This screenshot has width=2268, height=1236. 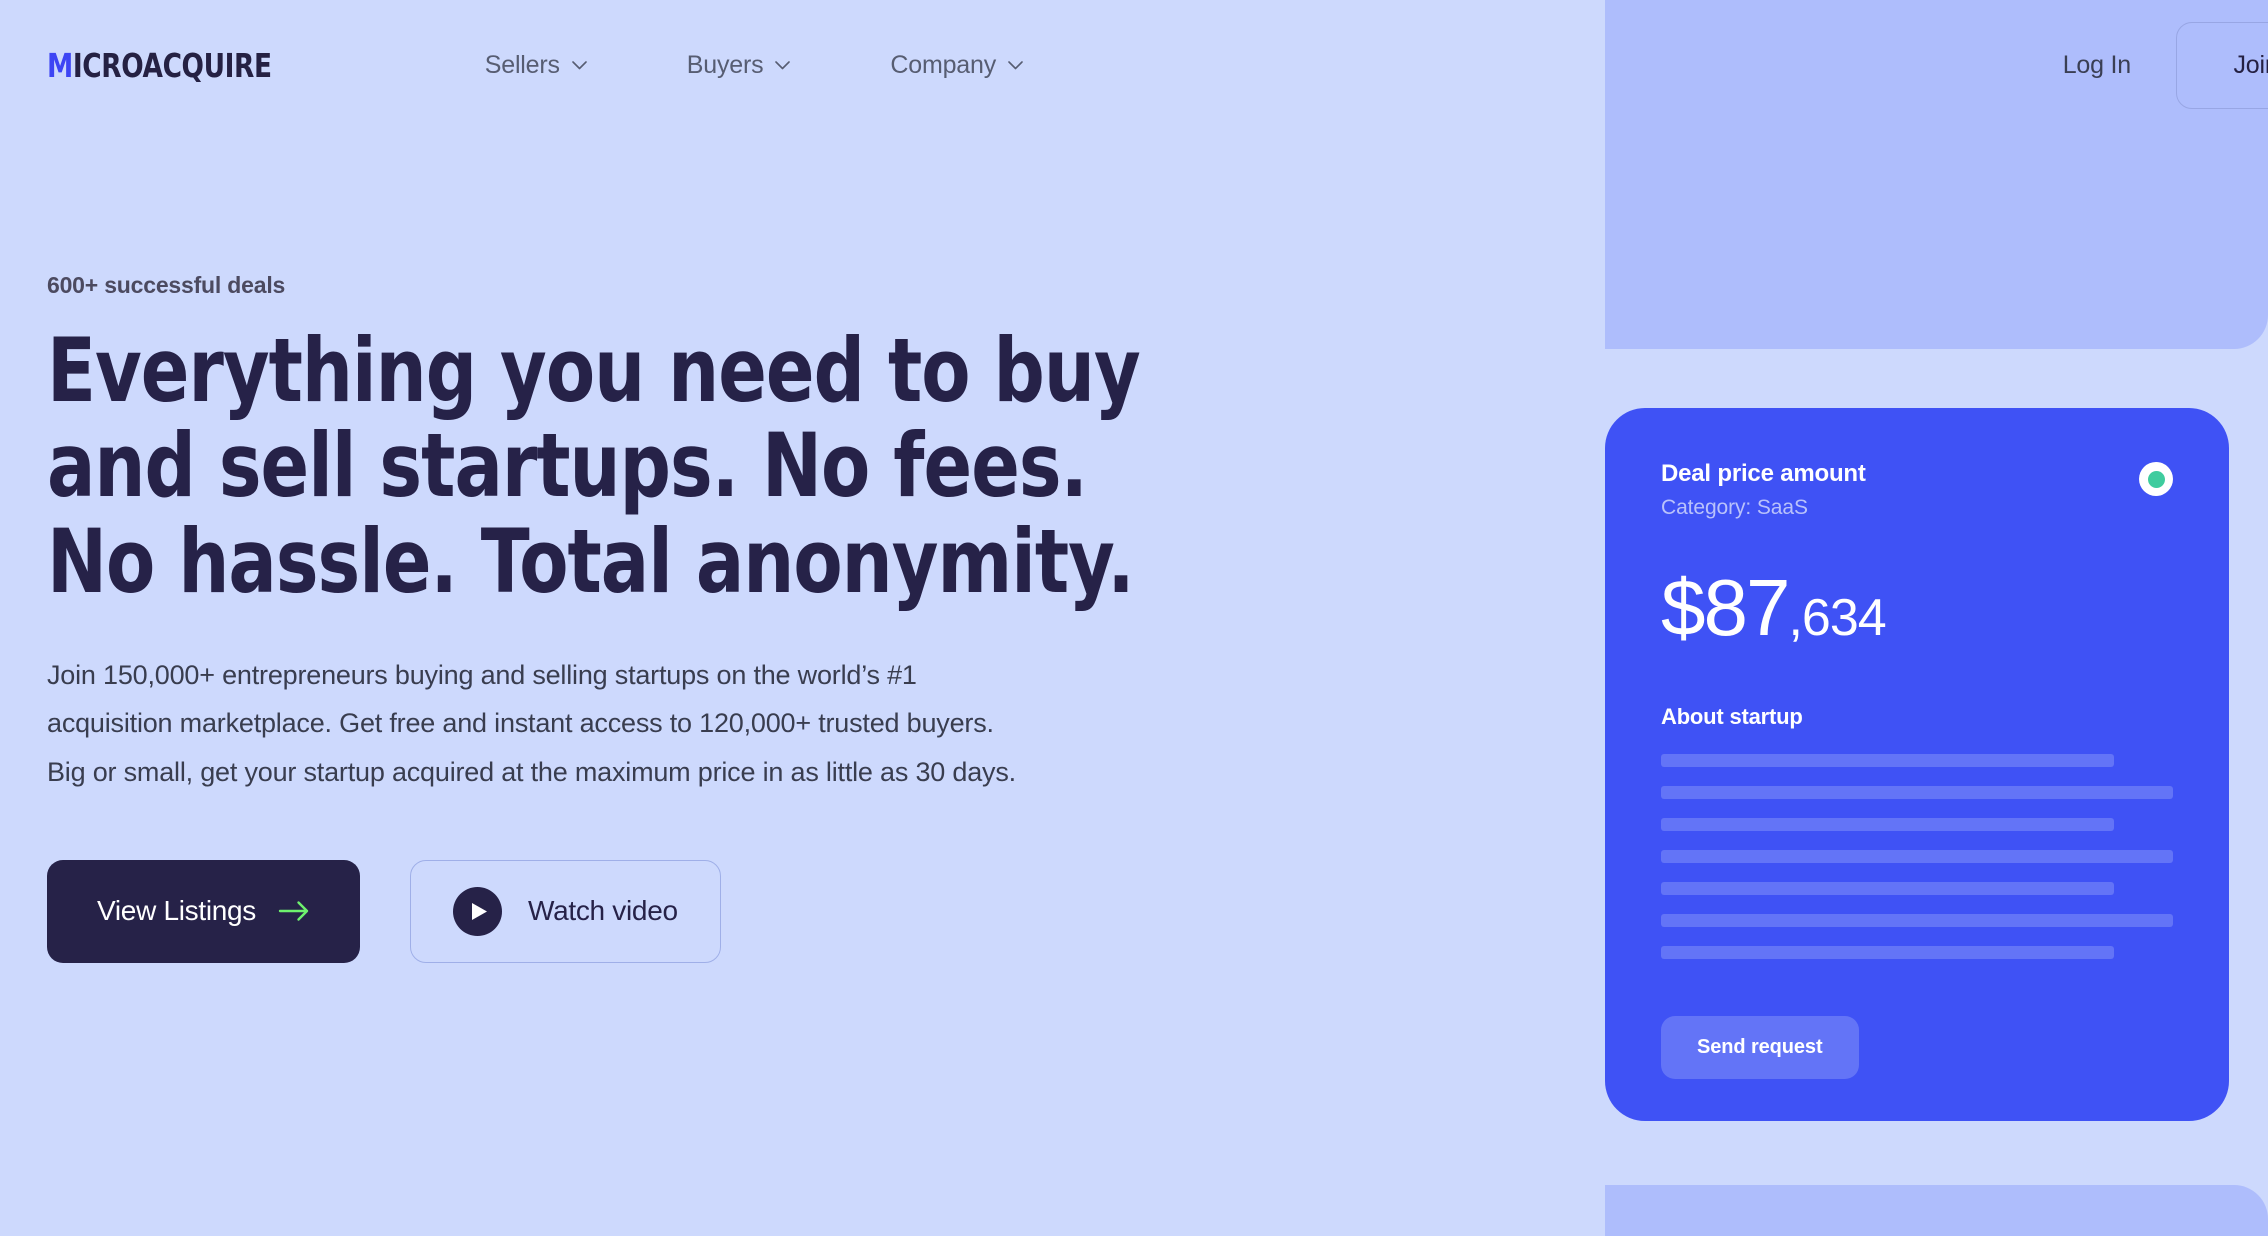 What do you see at coordinates (172, 65) in the screenshot?
I see `logo-text: ICROACQUIRE` at bounding box center [172, 65].